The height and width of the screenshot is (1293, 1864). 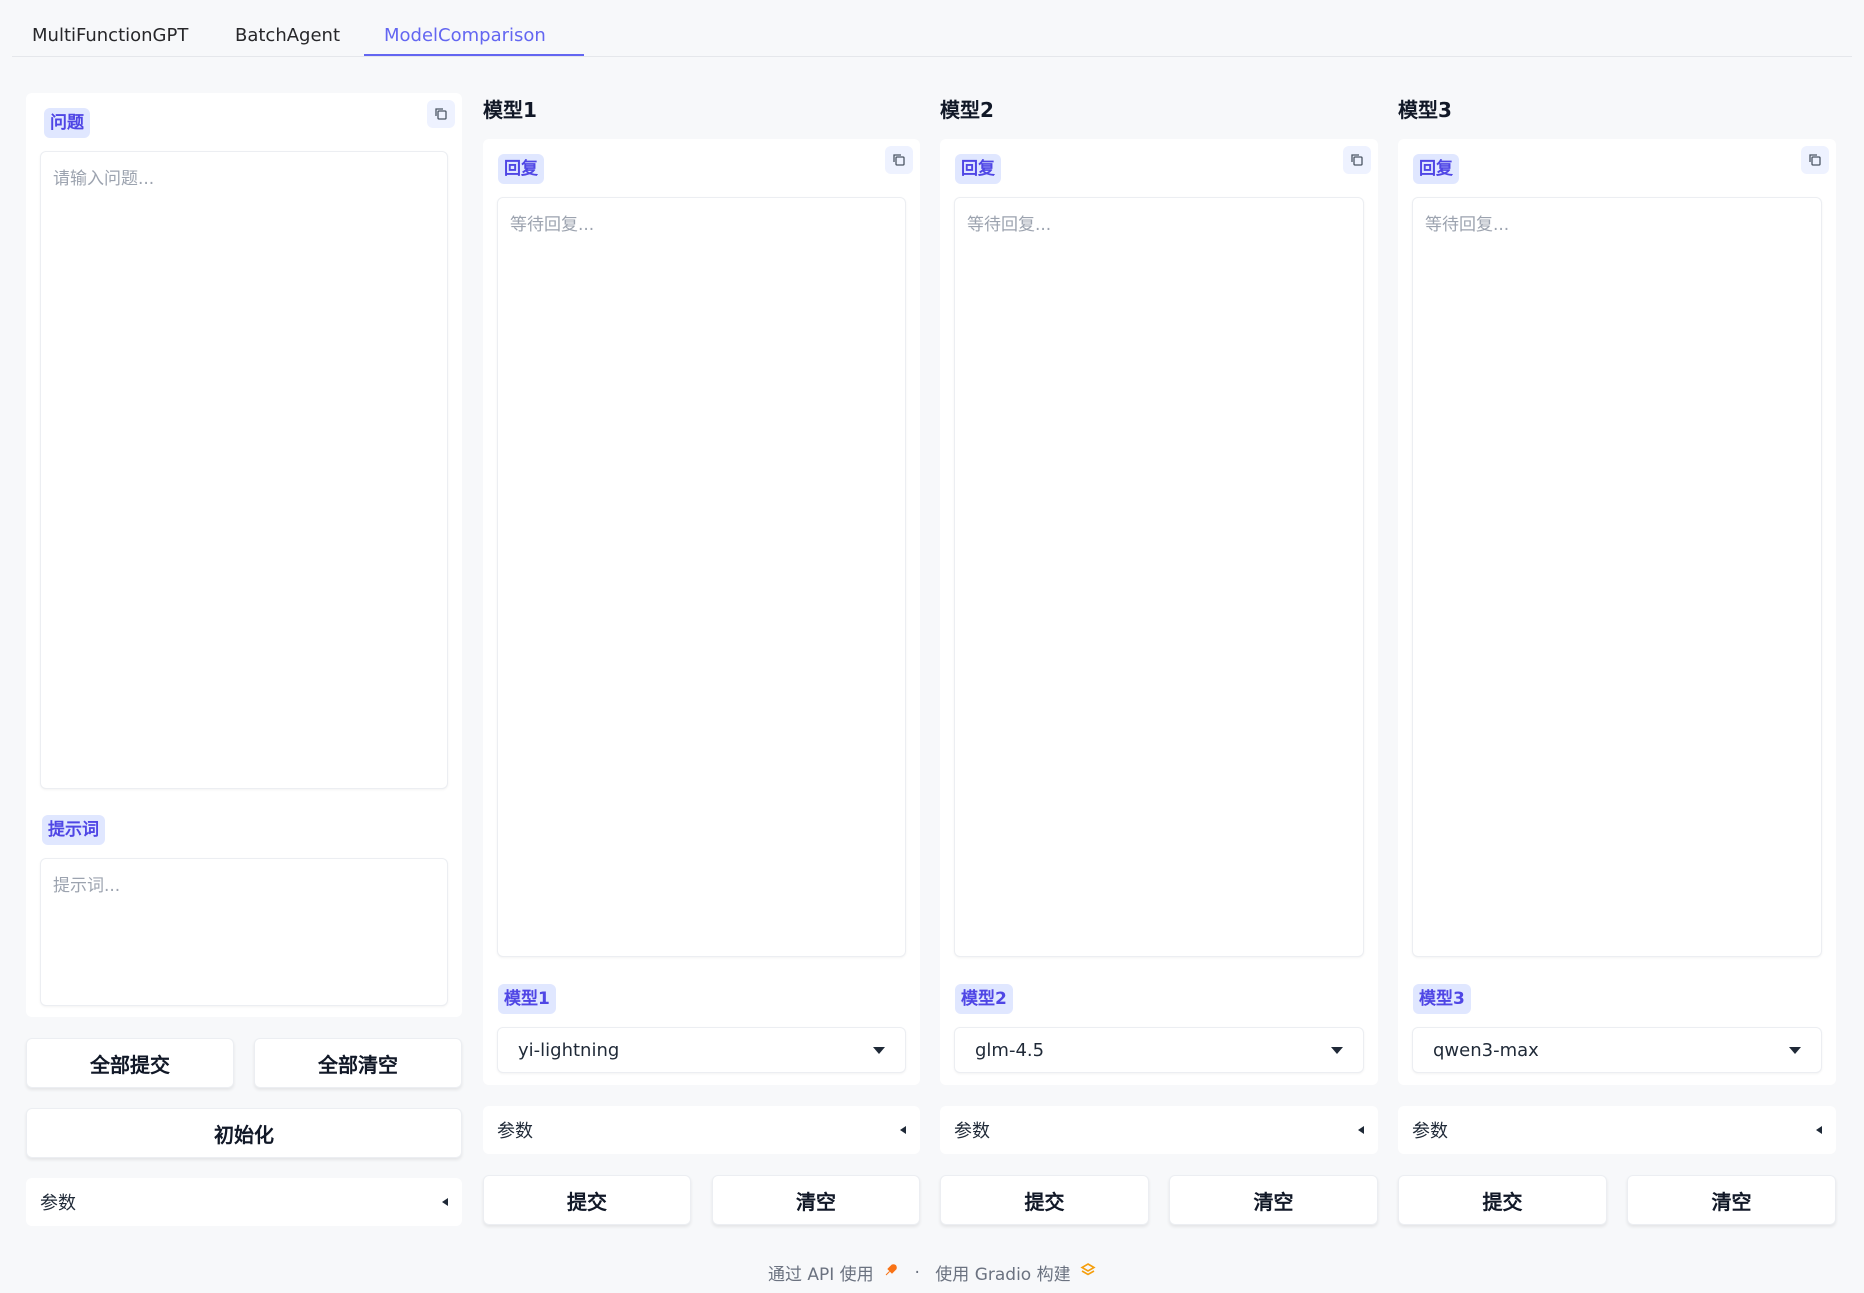 What do you see at coordinates (701, 1130) in the screenshot?
I see `model1-params-accordion: 参数` at bounding box center [701, 1130].